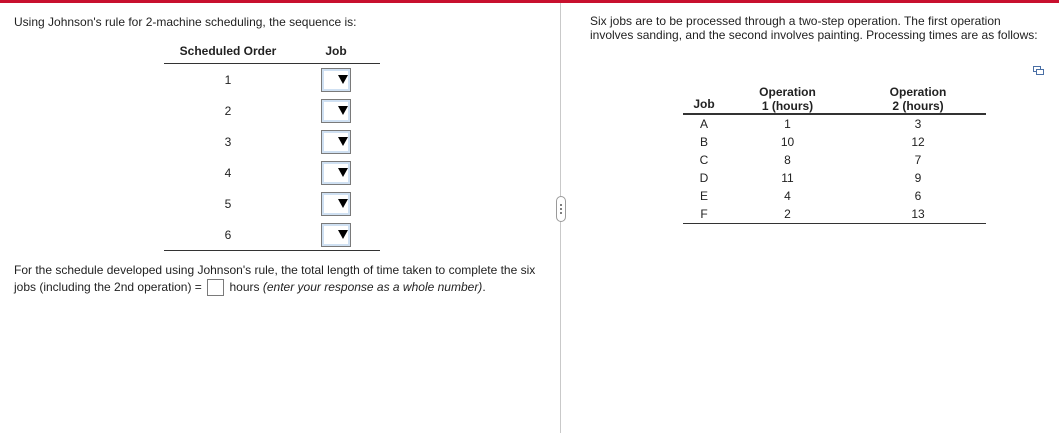 This screenshot has width=1059, height=433. What do you see at coordinates (787, 124) in the screenshot?
I see `op1-cell: 1` at bounding box center [787, 124].